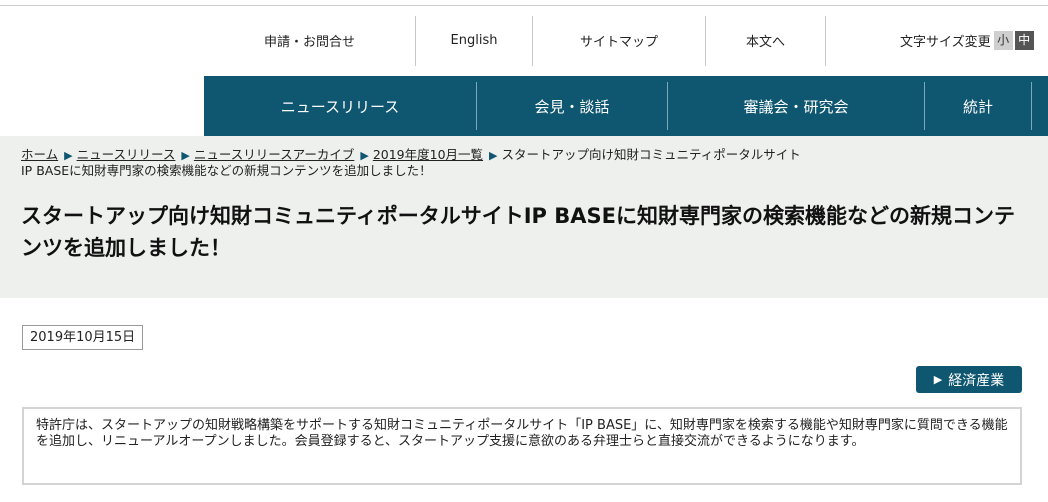 This screenshot has height=502, width=1048. What do you see at coordinates (1031, 106) in the screenshot?
I see `nav-divider` at bounding box center [1031, 106].